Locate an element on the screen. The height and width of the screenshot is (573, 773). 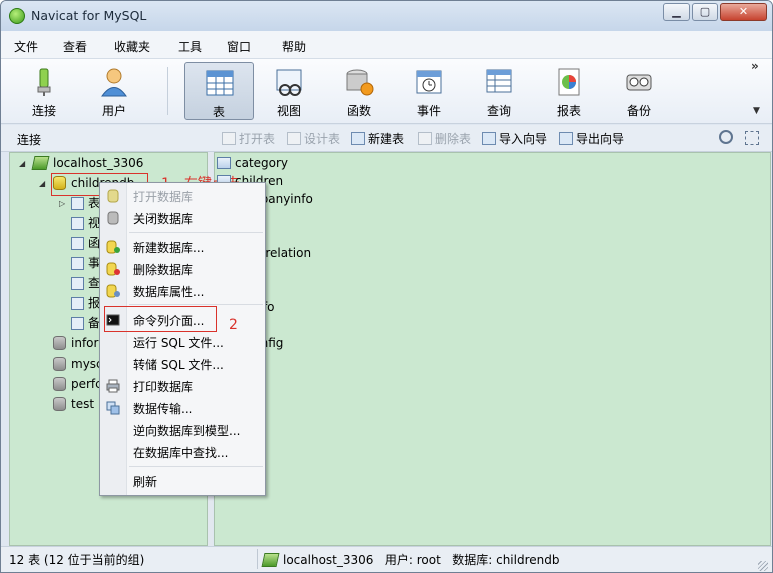
tree-tables-node: 表 is located at coordinates (85, 203).